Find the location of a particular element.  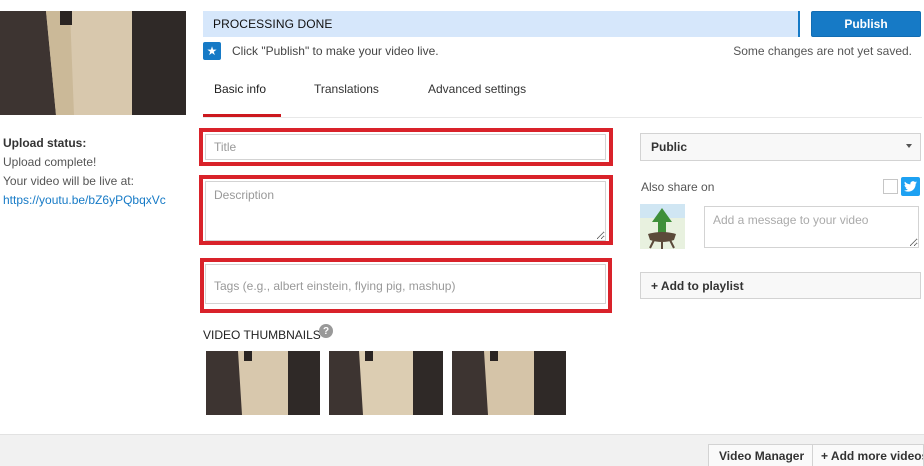

video-preview is located at coordinates (93, 63).